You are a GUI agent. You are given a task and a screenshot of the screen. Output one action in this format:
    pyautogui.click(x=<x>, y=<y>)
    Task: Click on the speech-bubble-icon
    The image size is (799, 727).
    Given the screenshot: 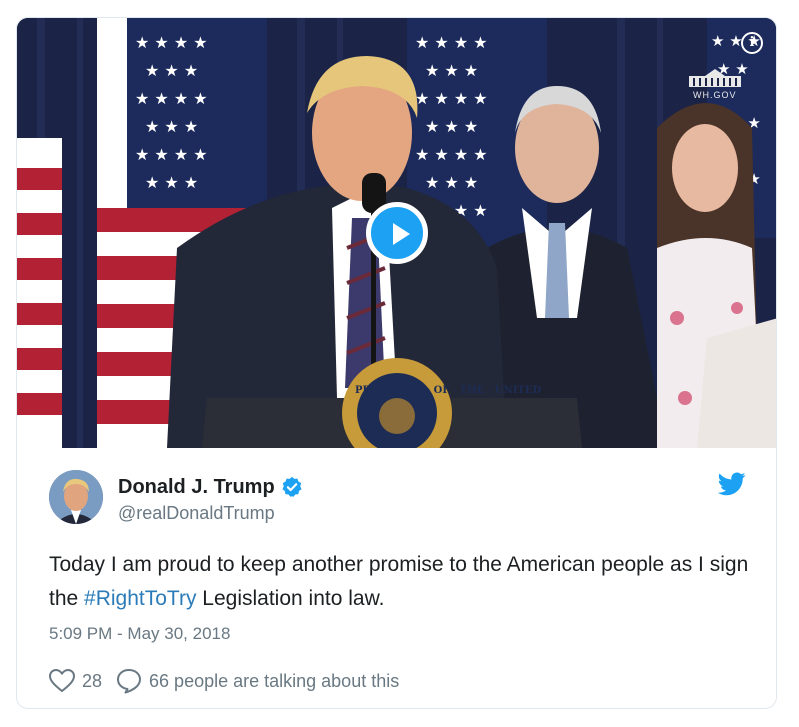 What is the action you would take?
    pyautogui.click(x=129, y=681)
    